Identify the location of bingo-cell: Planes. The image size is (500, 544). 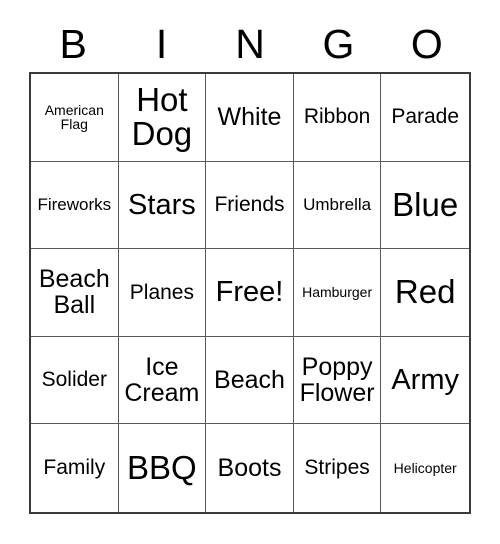
(162, 293).